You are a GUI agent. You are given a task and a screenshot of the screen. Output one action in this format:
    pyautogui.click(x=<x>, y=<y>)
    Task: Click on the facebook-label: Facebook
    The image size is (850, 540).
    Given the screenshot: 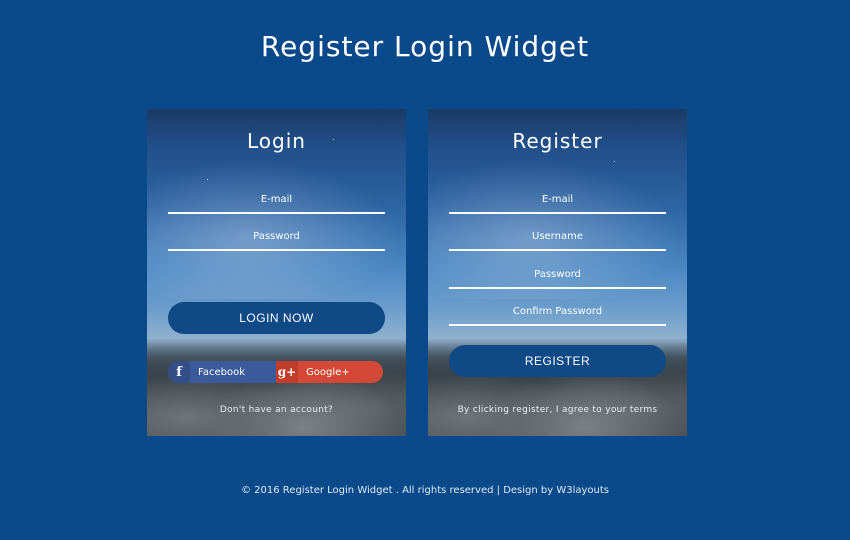 What is the action you would take?
    pyautogui.click(x=221, y=372)
    